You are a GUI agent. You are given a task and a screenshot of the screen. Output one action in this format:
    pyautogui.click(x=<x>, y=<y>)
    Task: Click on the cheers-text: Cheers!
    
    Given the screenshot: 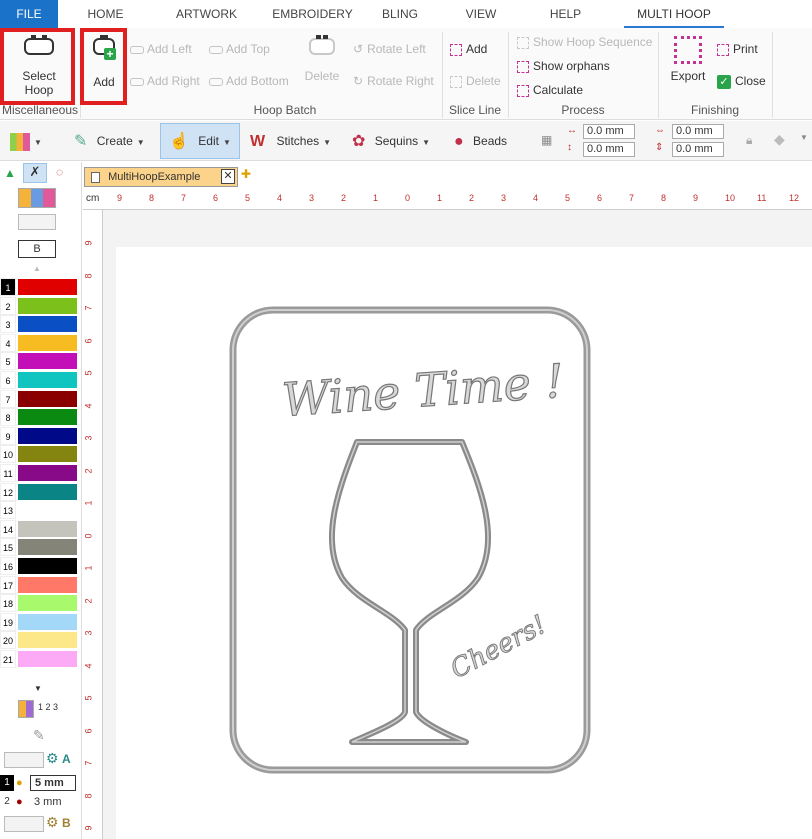 What is the action you would take?
    pyautogui.click(x=498, y=647)
    